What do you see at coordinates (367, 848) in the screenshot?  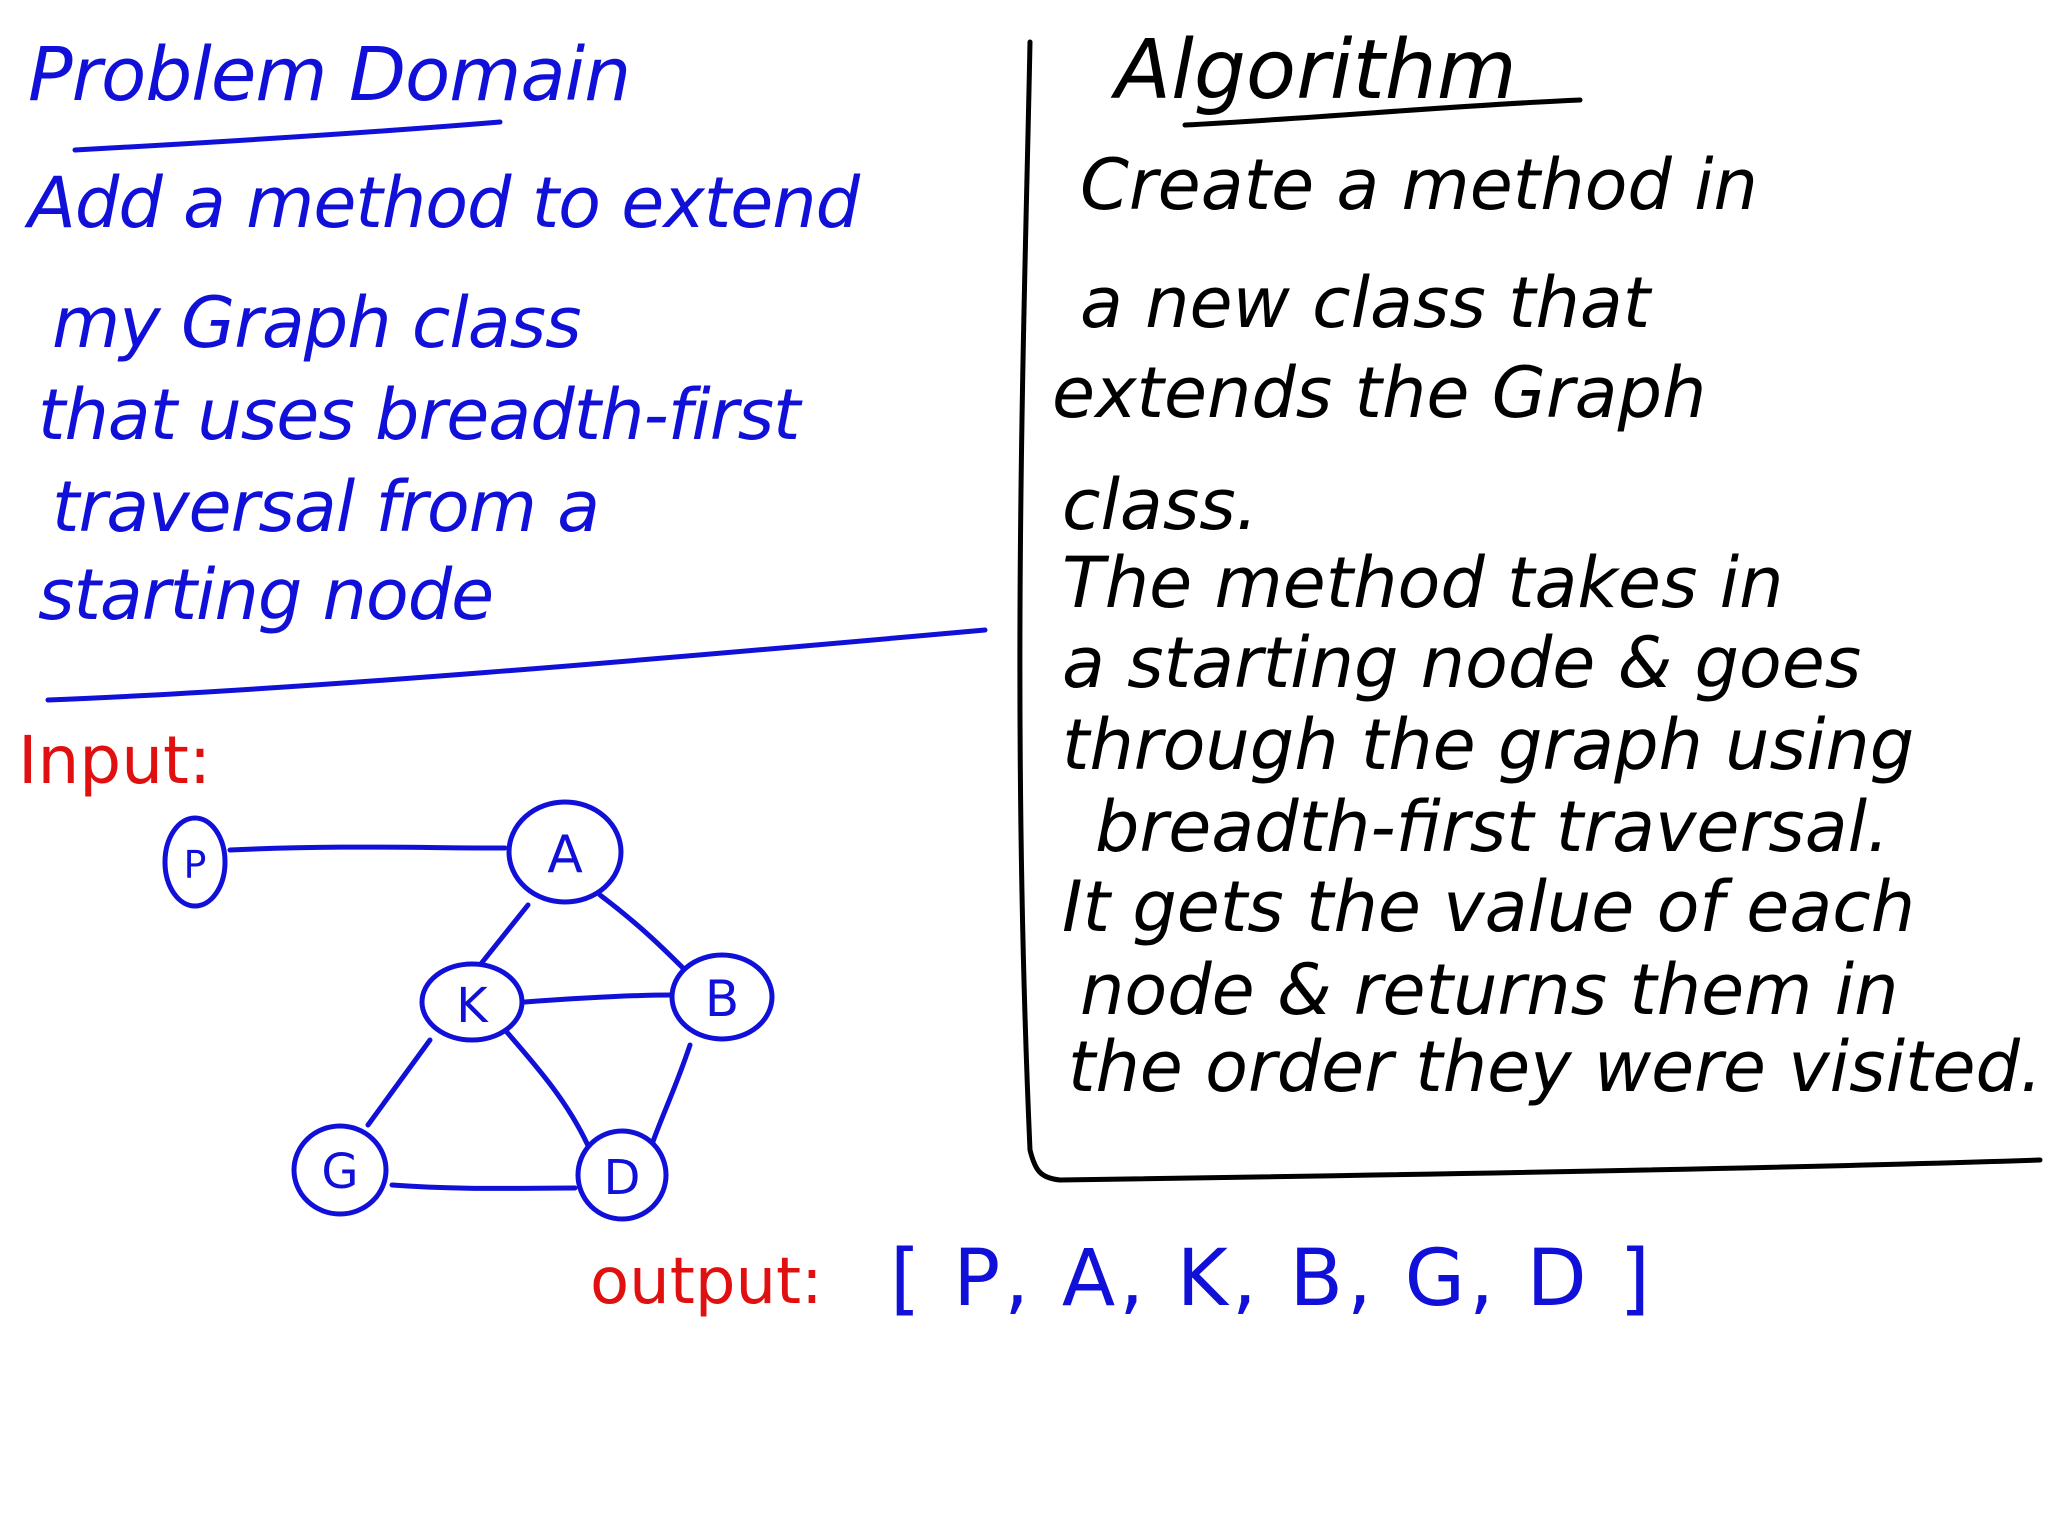 I see `graph-edge-p-a` at bounding box center [367, 848].